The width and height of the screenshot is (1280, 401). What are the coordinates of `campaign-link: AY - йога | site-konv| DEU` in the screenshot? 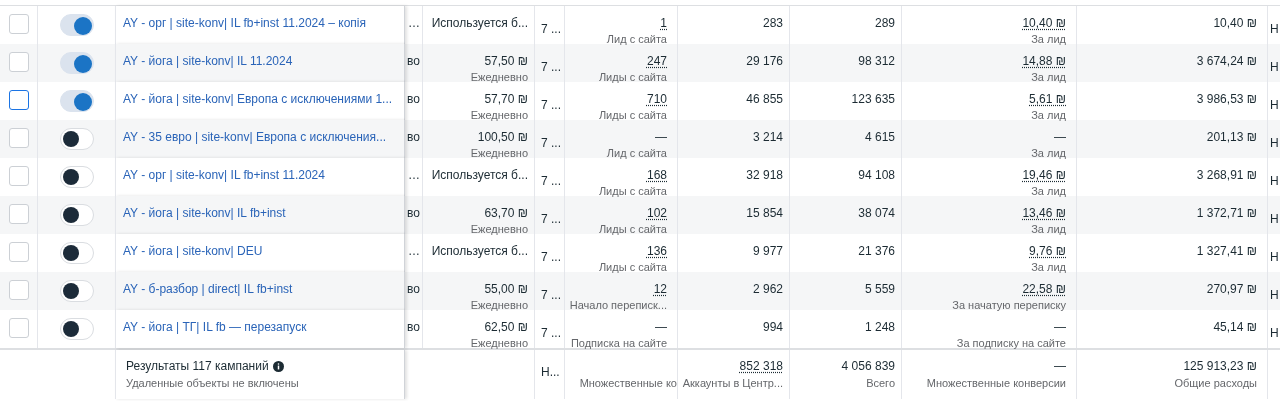 It's located at (260, 251).